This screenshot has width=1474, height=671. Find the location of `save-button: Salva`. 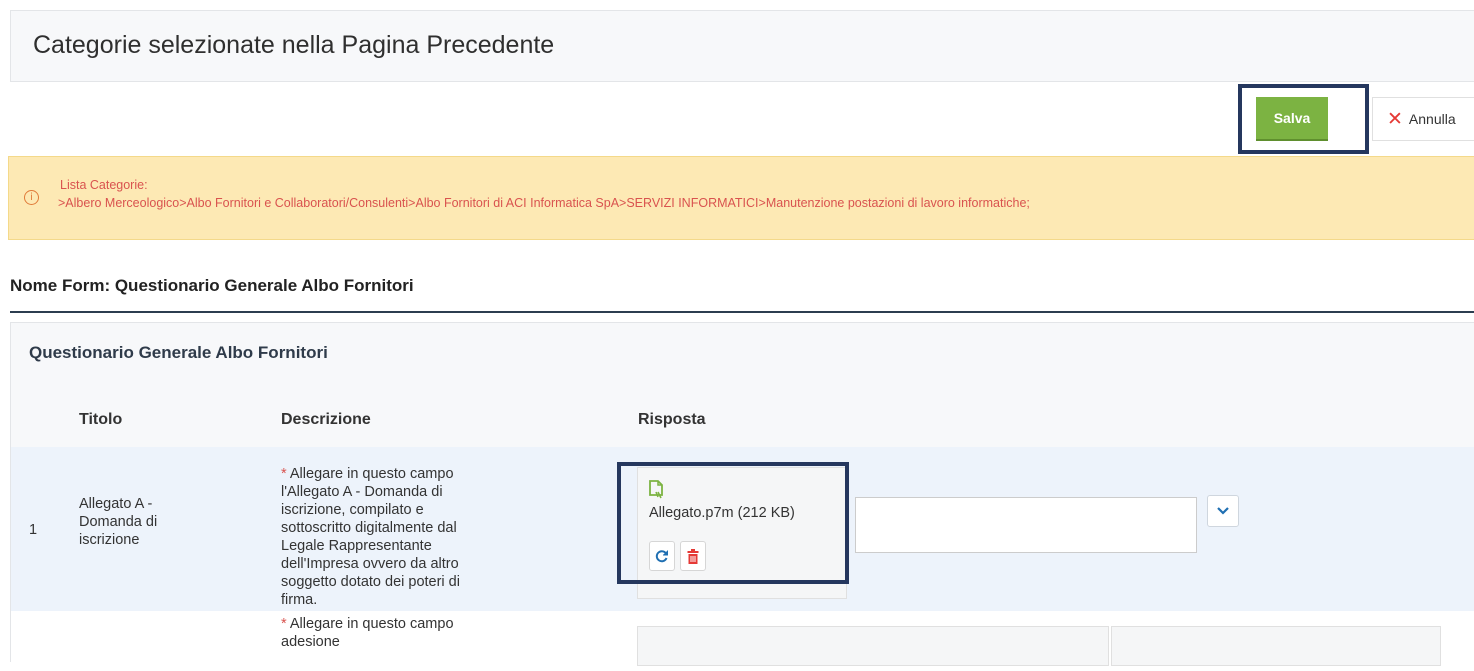

save-button: Salva is located at coordinates (1292, 119).